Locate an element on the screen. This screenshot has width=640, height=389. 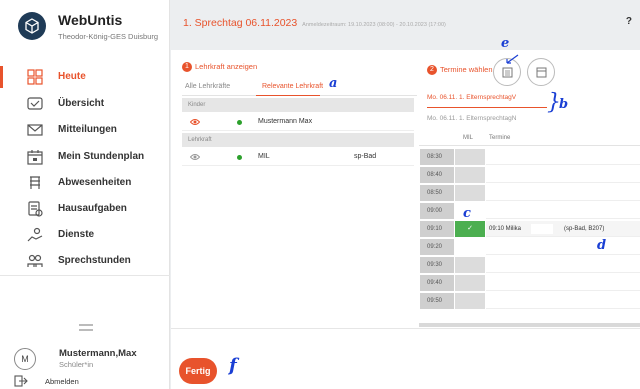
absence-icon is located at coordinates (35, 182).